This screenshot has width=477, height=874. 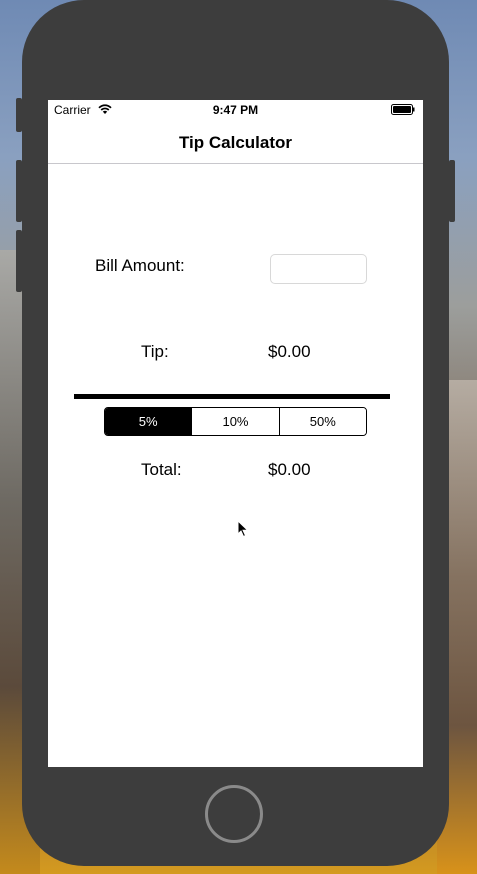 I want to click on battery-full-icon, so click(x=403, y=109).